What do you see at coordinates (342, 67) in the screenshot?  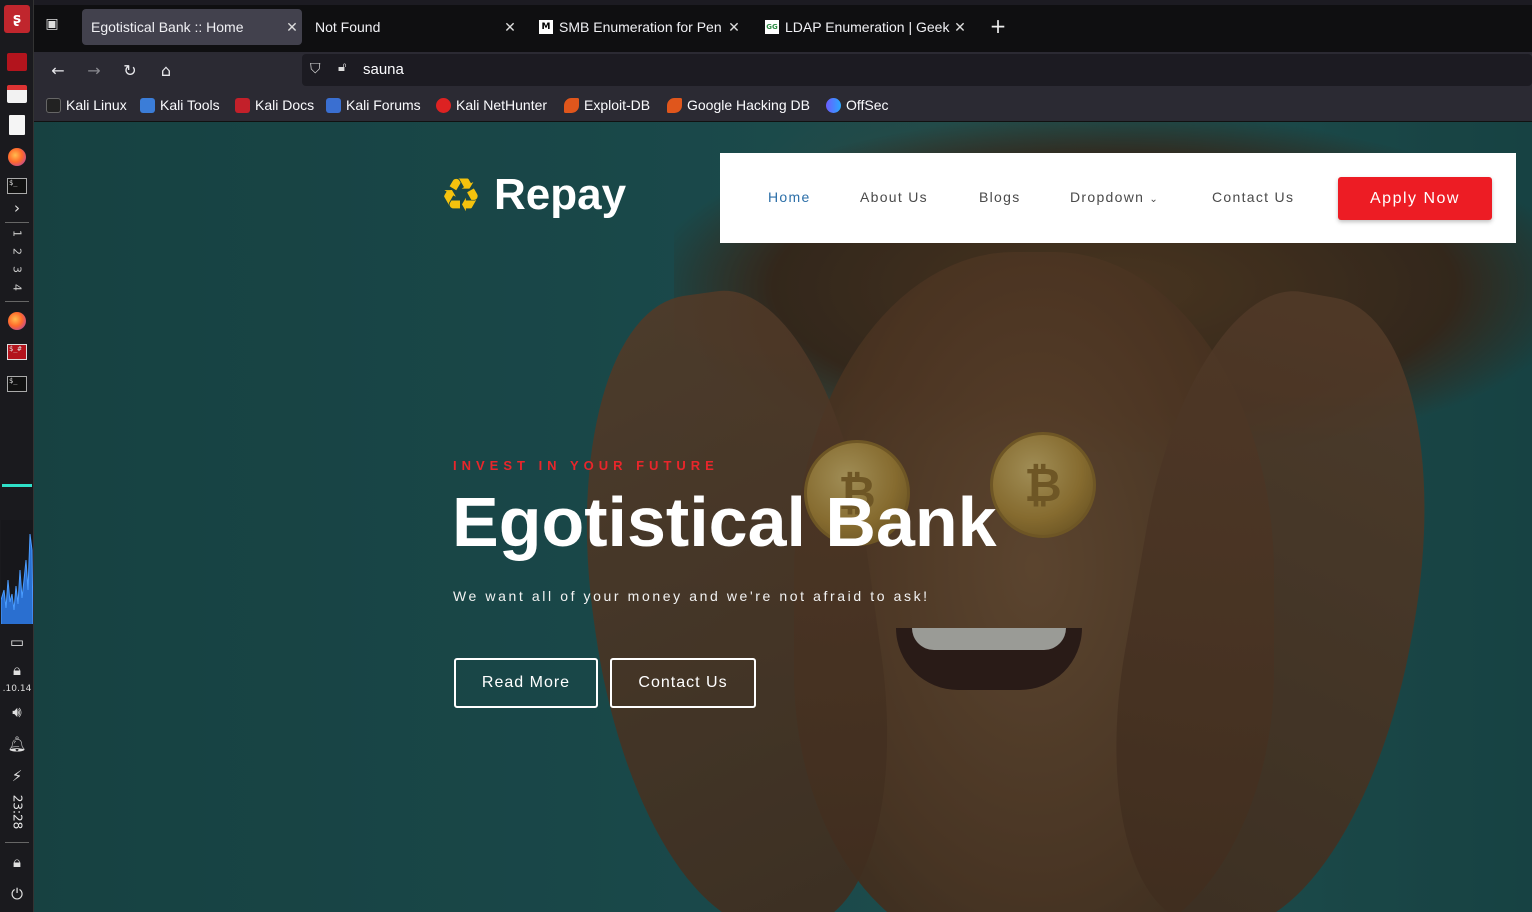 I see `insecure-lock-icon: 🔓︎` at bounding box center [342, 67].